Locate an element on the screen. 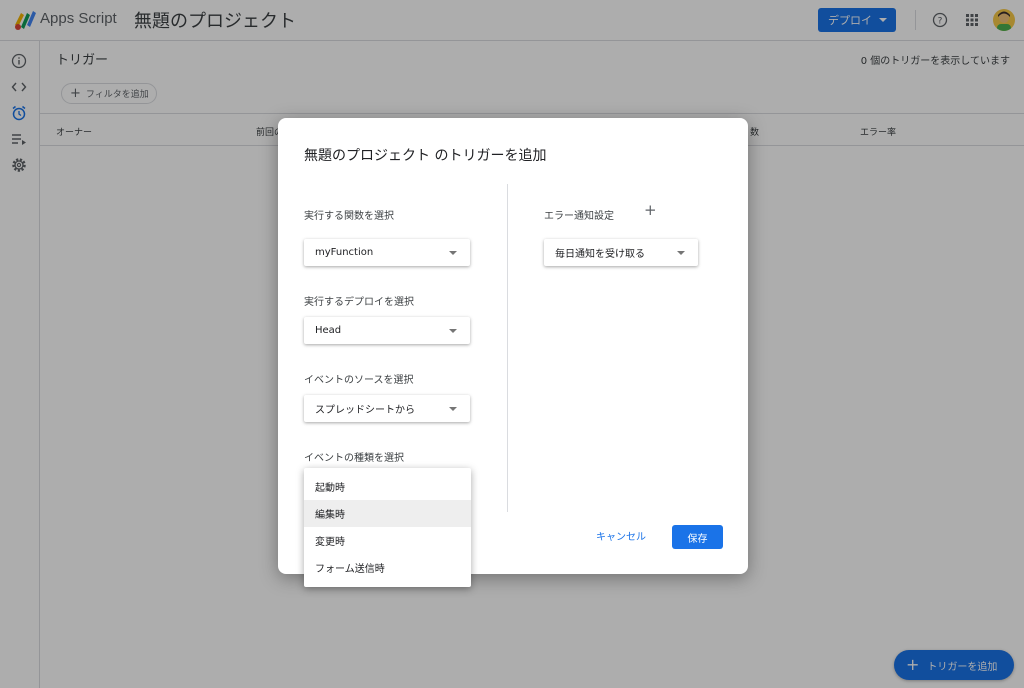  event-source-select-value: スプレッドシートから is located at coordinates (365, 410).